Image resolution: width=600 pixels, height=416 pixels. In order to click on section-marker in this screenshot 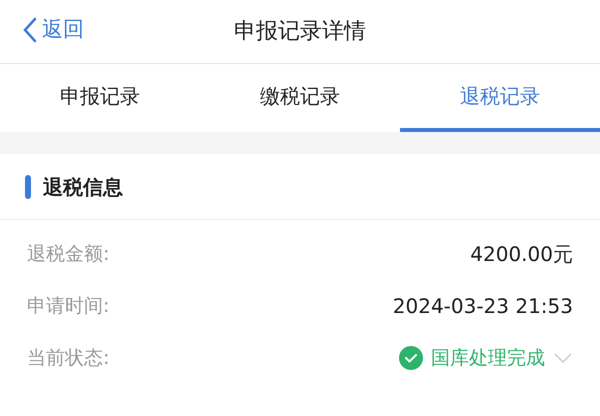, I will do `click(28, 186)`.